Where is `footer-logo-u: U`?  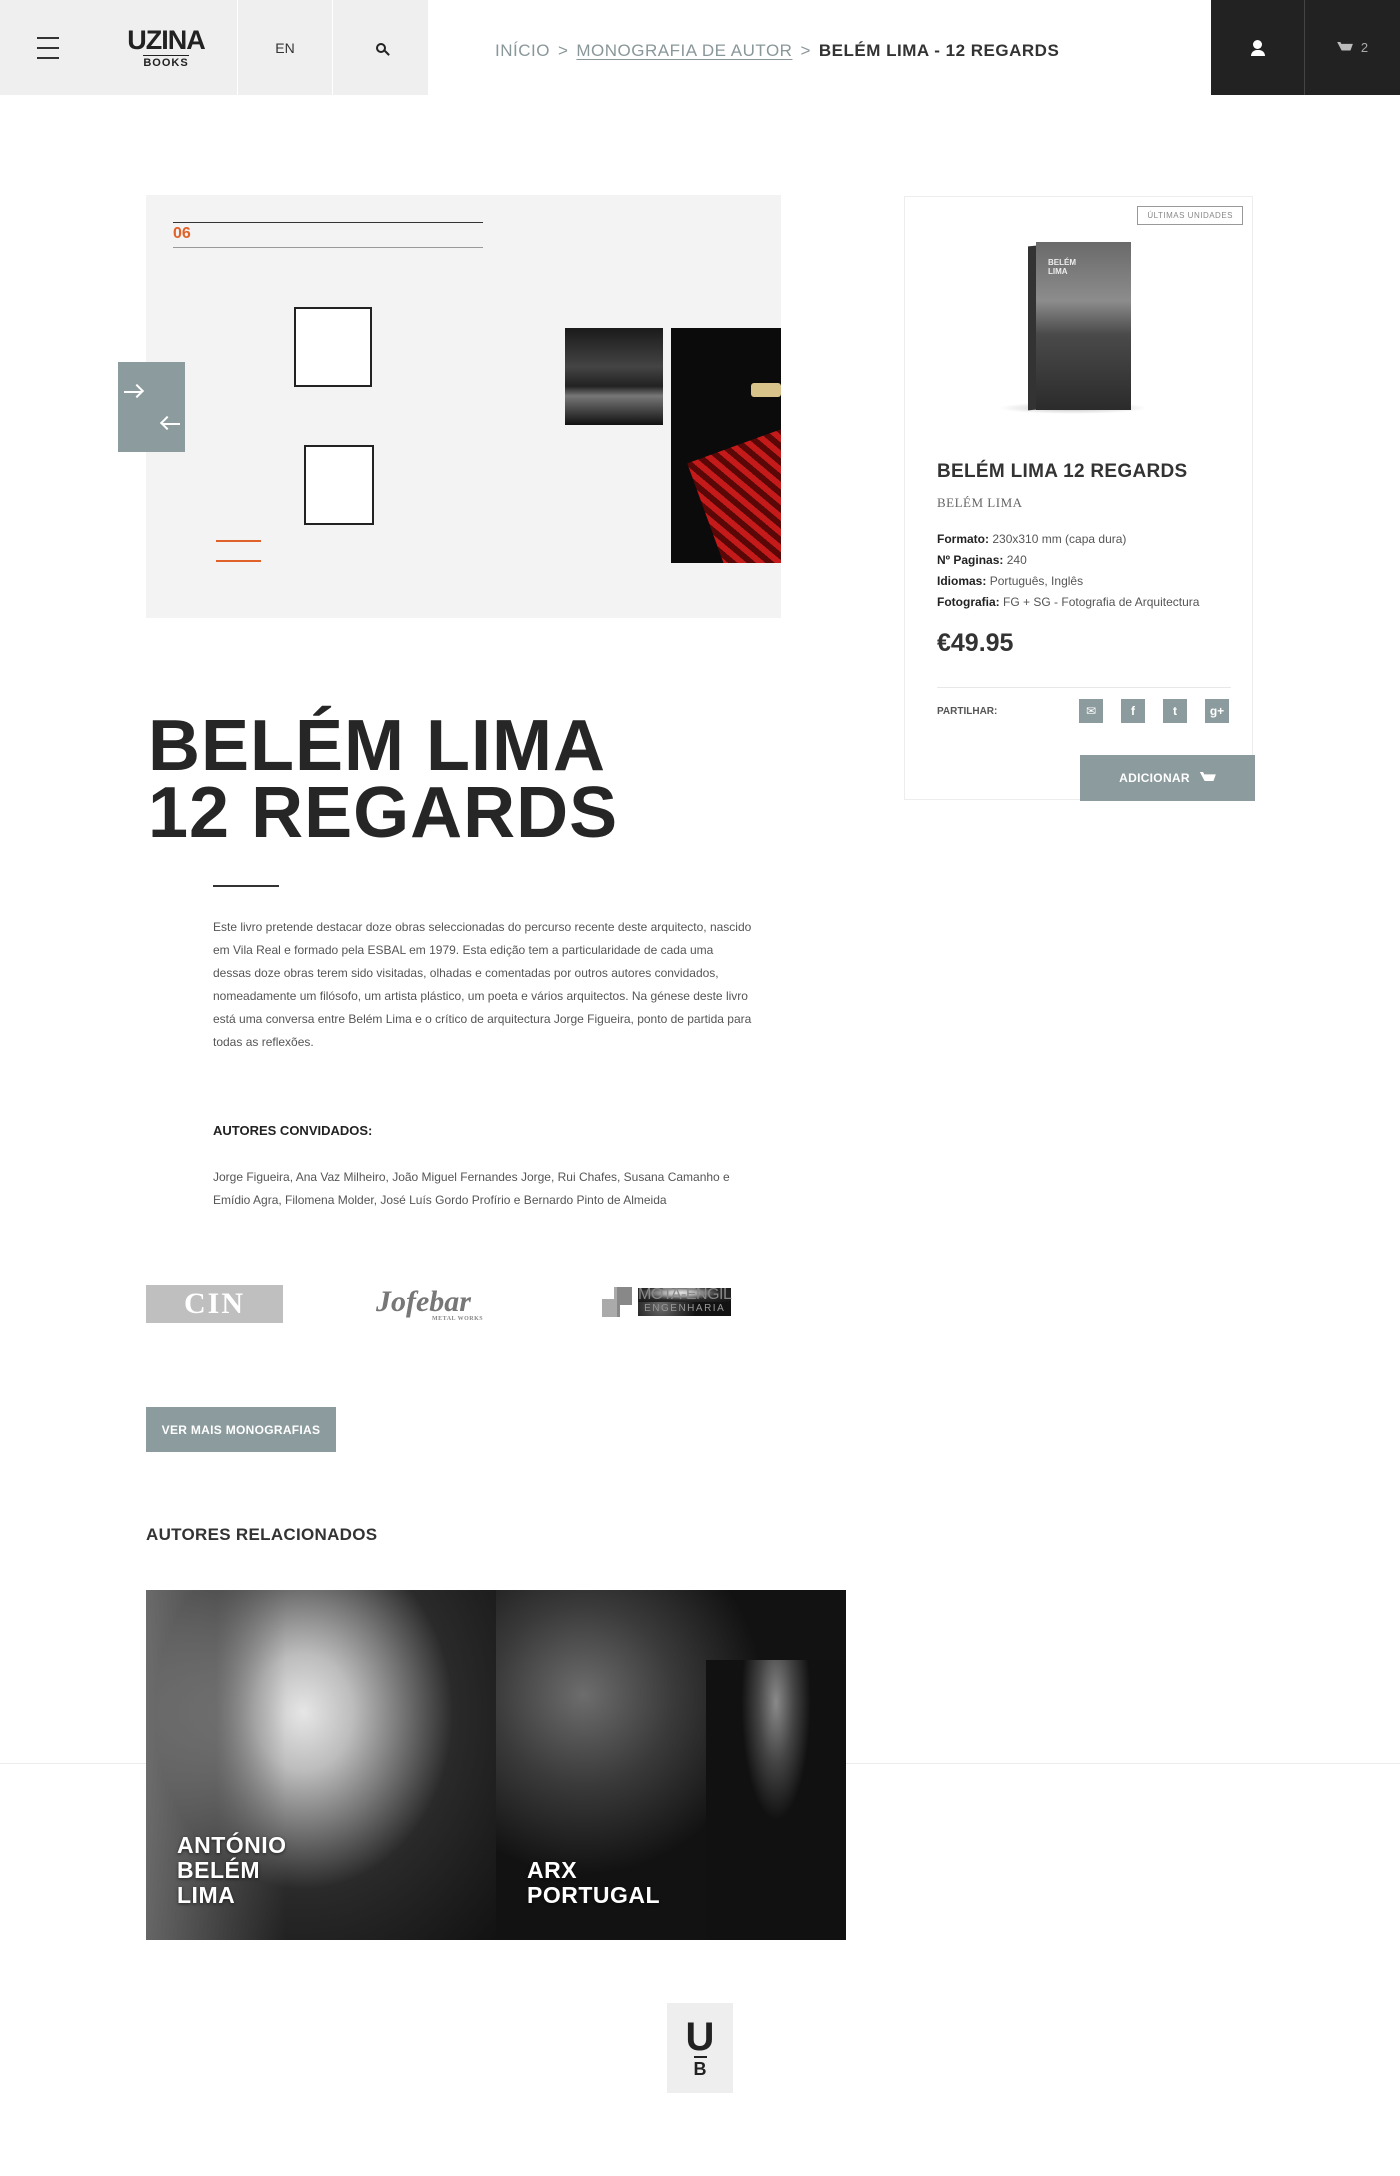 footer-logo-u: U is located at coordinates (700, 2037).